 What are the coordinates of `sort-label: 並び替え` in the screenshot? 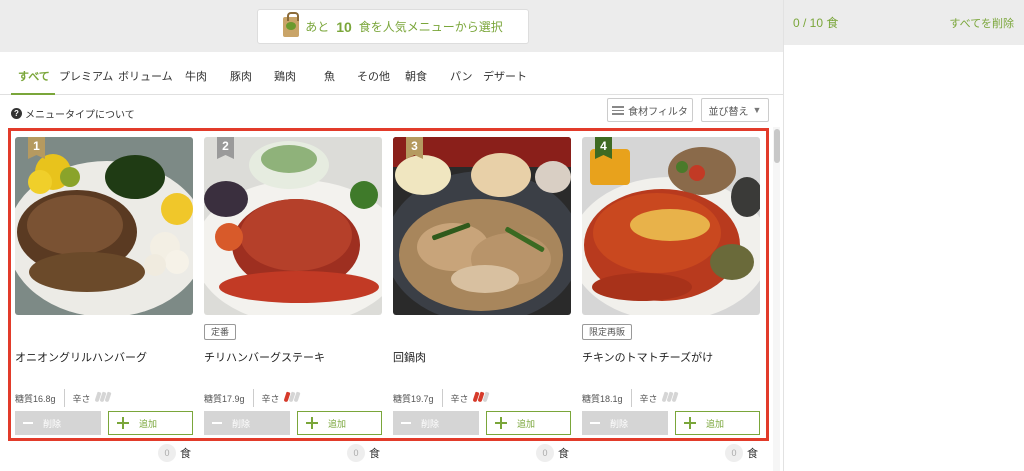 It's located at (728, 112).